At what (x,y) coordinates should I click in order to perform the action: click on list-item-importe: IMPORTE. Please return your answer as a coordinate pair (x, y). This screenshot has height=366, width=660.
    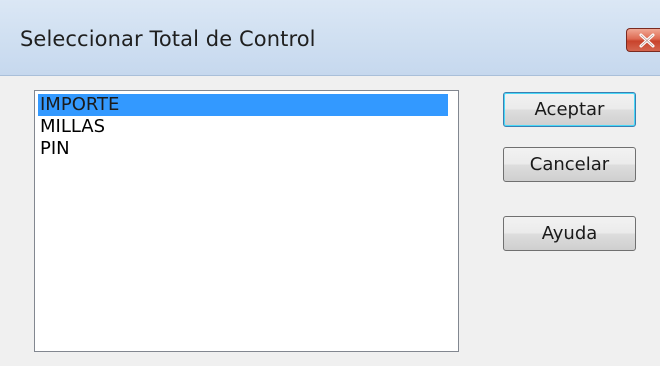
    Looking at the image, I should click on (243, 105).